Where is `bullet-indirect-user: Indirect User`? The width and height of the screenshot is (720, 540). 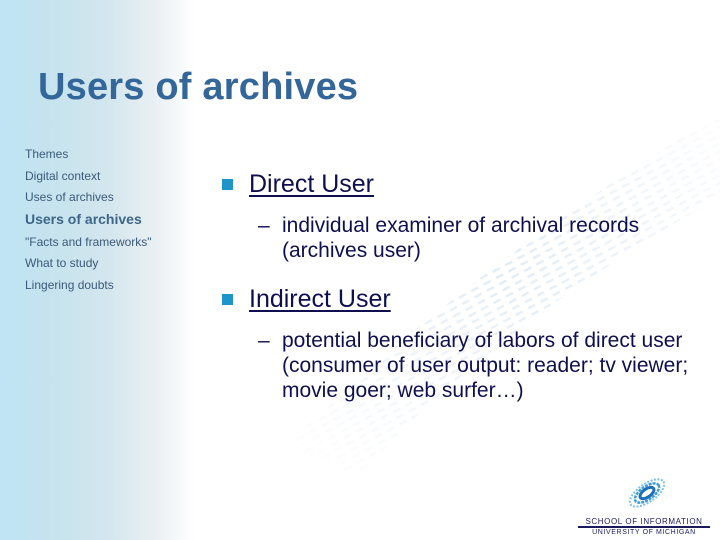
bullet-indirect-user: Indirect User is located at coordinates (462, 299).